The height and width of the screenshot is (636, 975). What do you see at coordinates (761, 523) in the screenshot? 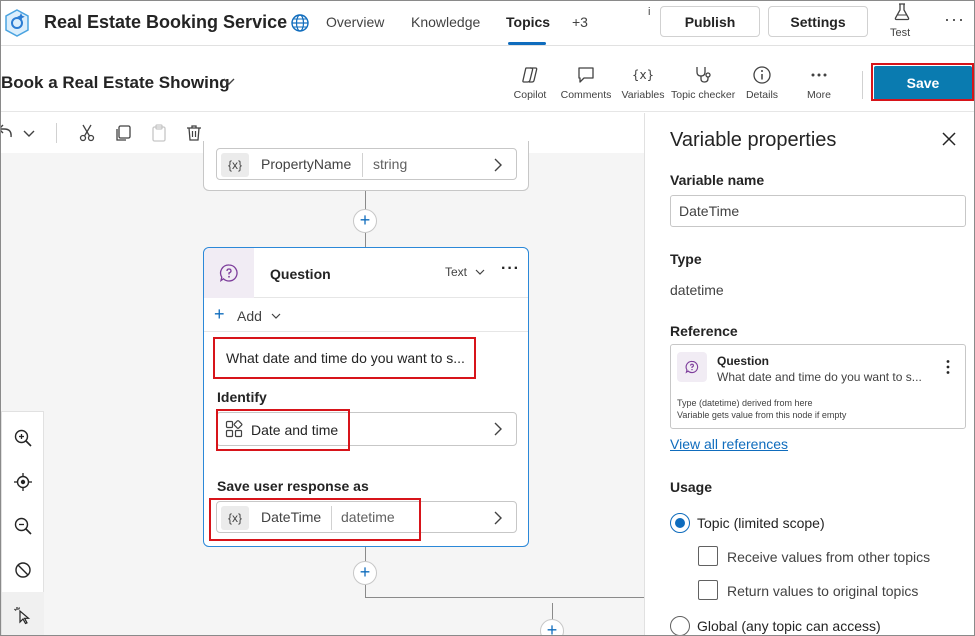
I see `topic-scope-label: Topic (limited scope)` at bounding box center [761, 523].